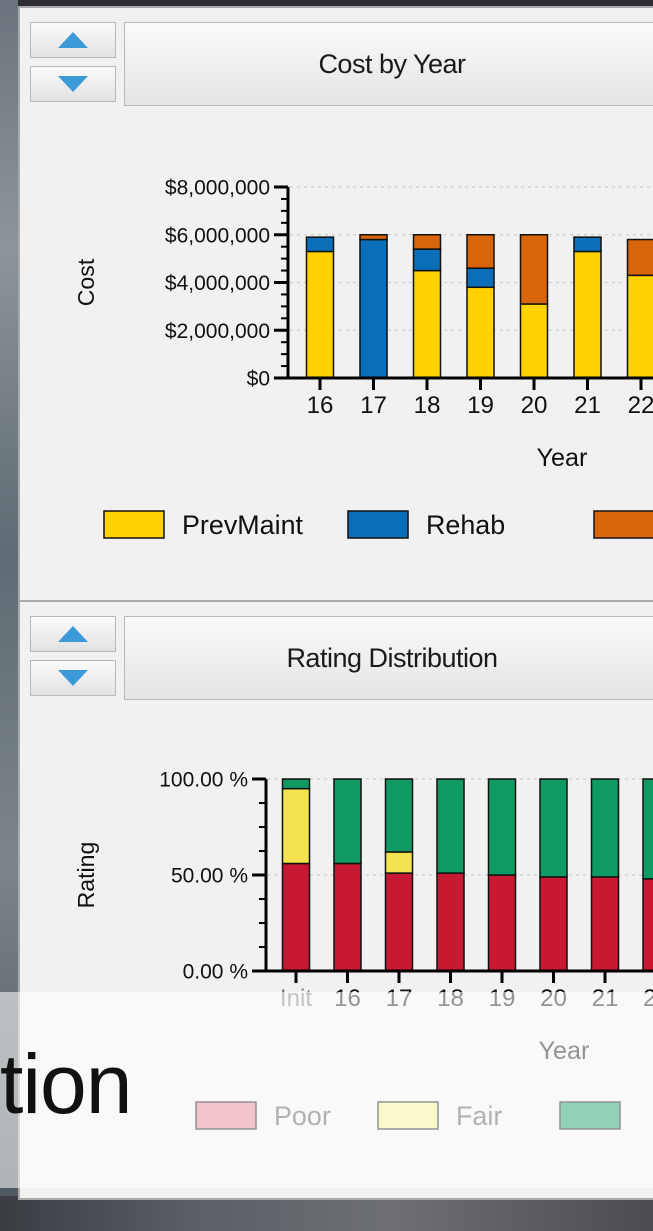  Describe the element at coordinates (562, 458) in the screenshot. I see `x-axis-title: Year` at that location.